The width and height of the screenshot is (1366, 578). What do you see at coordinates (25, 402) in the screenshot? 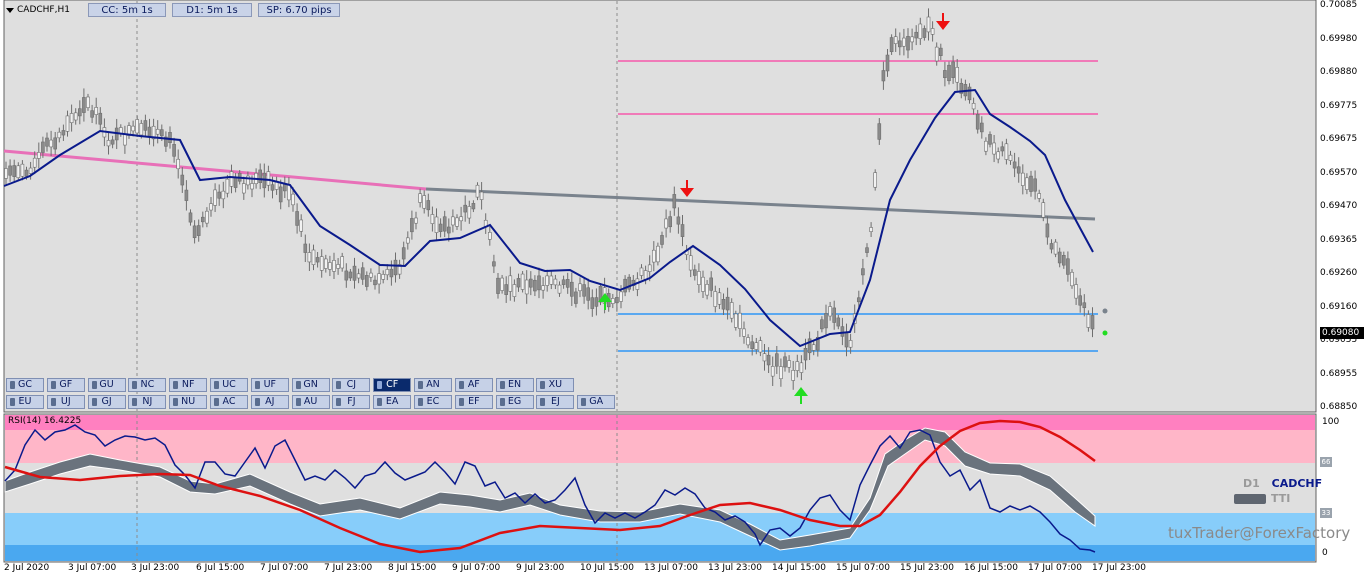
I see `pair-button-eu: EU` at bounding box center [25, 402].